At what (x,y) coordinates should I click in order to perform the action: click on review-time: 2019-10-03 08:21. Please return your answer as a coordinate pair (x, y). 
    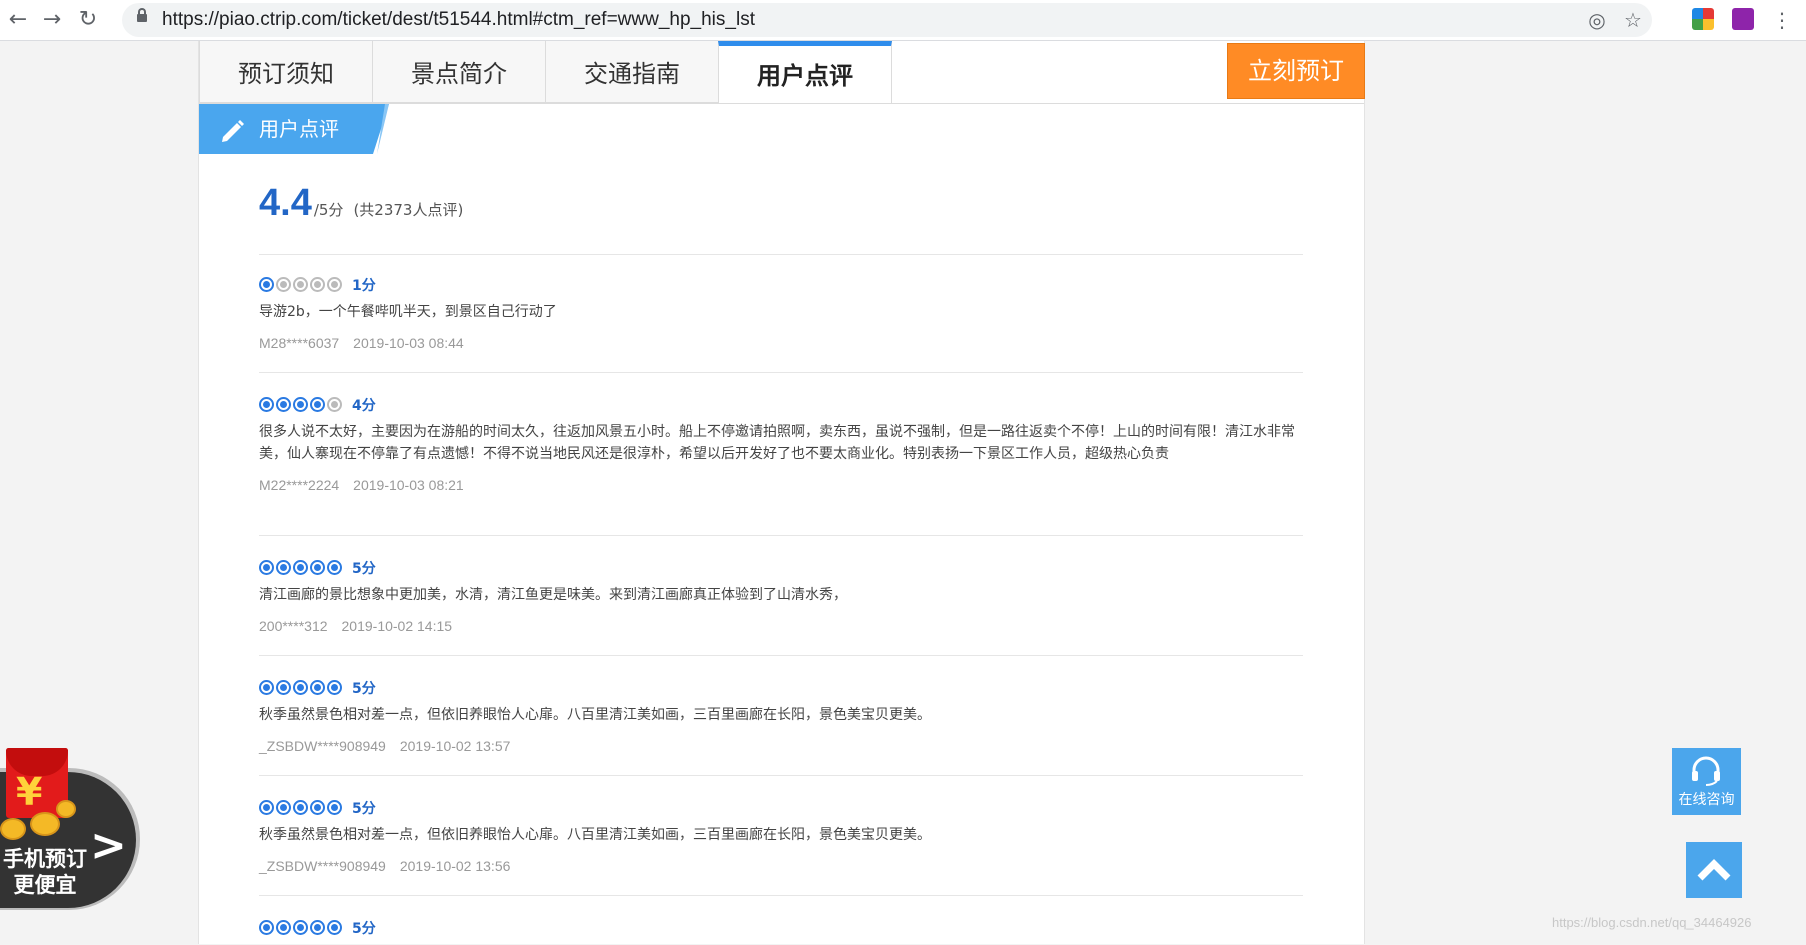
    Looking at the image, I should click on (408, 484).